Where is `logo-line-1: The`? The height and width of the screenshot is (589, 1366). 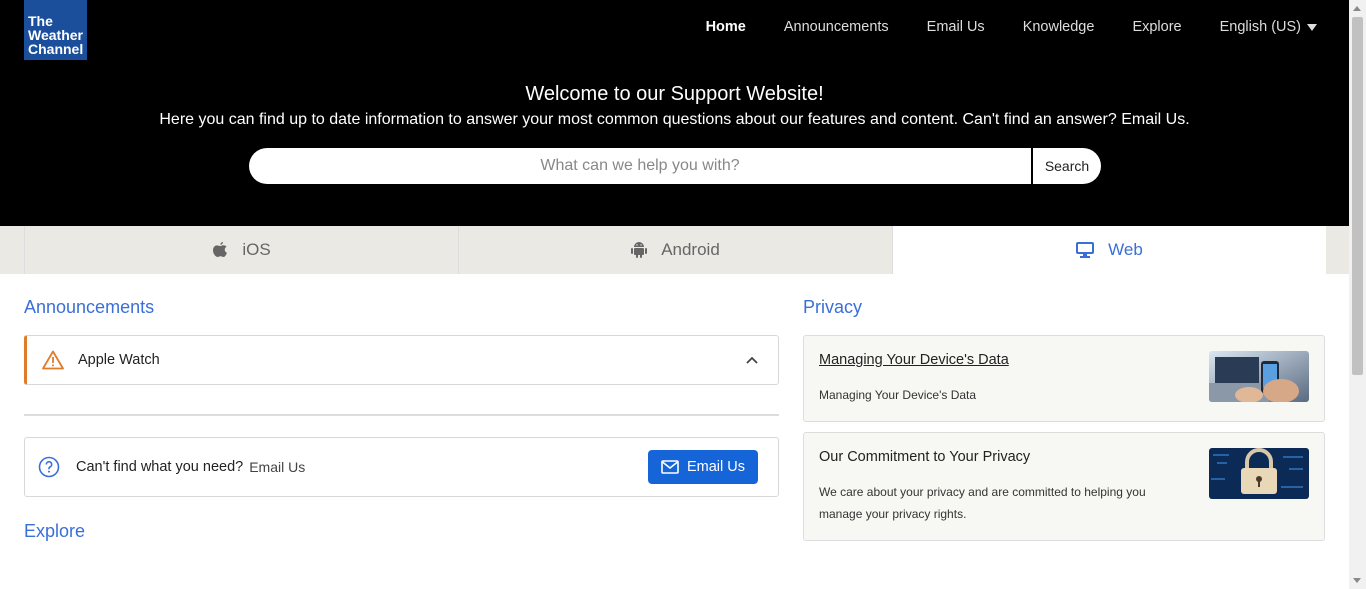
logo-line-1: The is located at coordinates (40, 21).